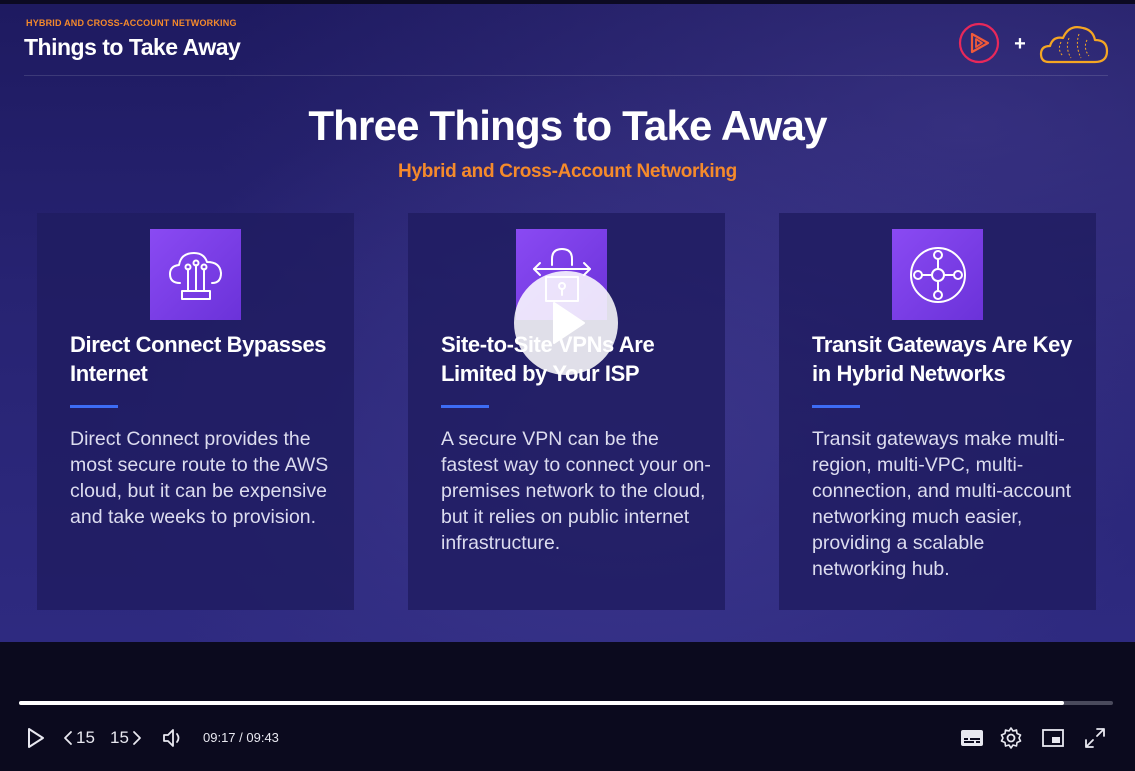 This screenshot has width=1135, height=771. Describe the element at coordinates (567, 2) in the screenshot. I see `slide-top-edge` at that location.